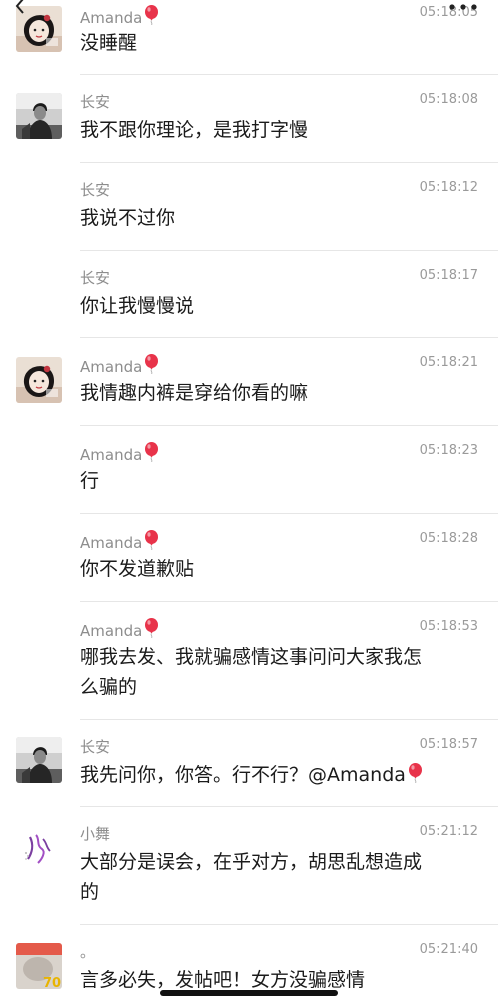 This screenshot has width=498, height=999. Describe the element at coordinates (280, 481) in the screenshot. I see `message-text: 行` at that location.